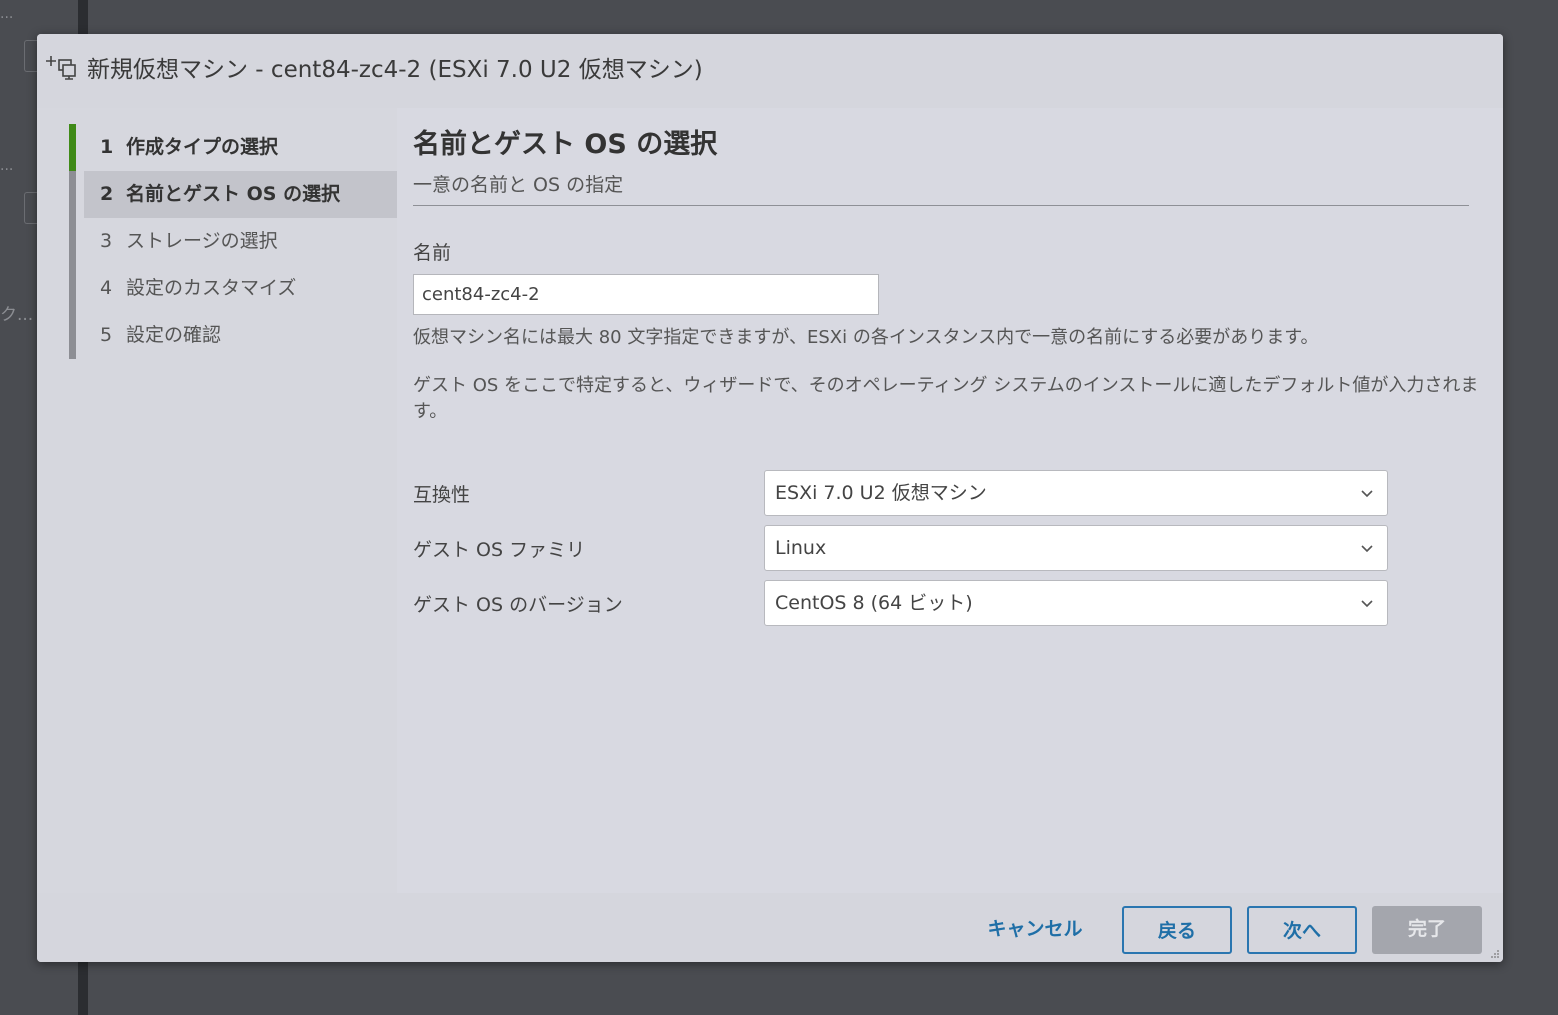 This screenshot has height=1015, width=1558. Describe the element at coordinates (174, 335) in the screenshot. I see `step-label: 設定の確認` at that location.